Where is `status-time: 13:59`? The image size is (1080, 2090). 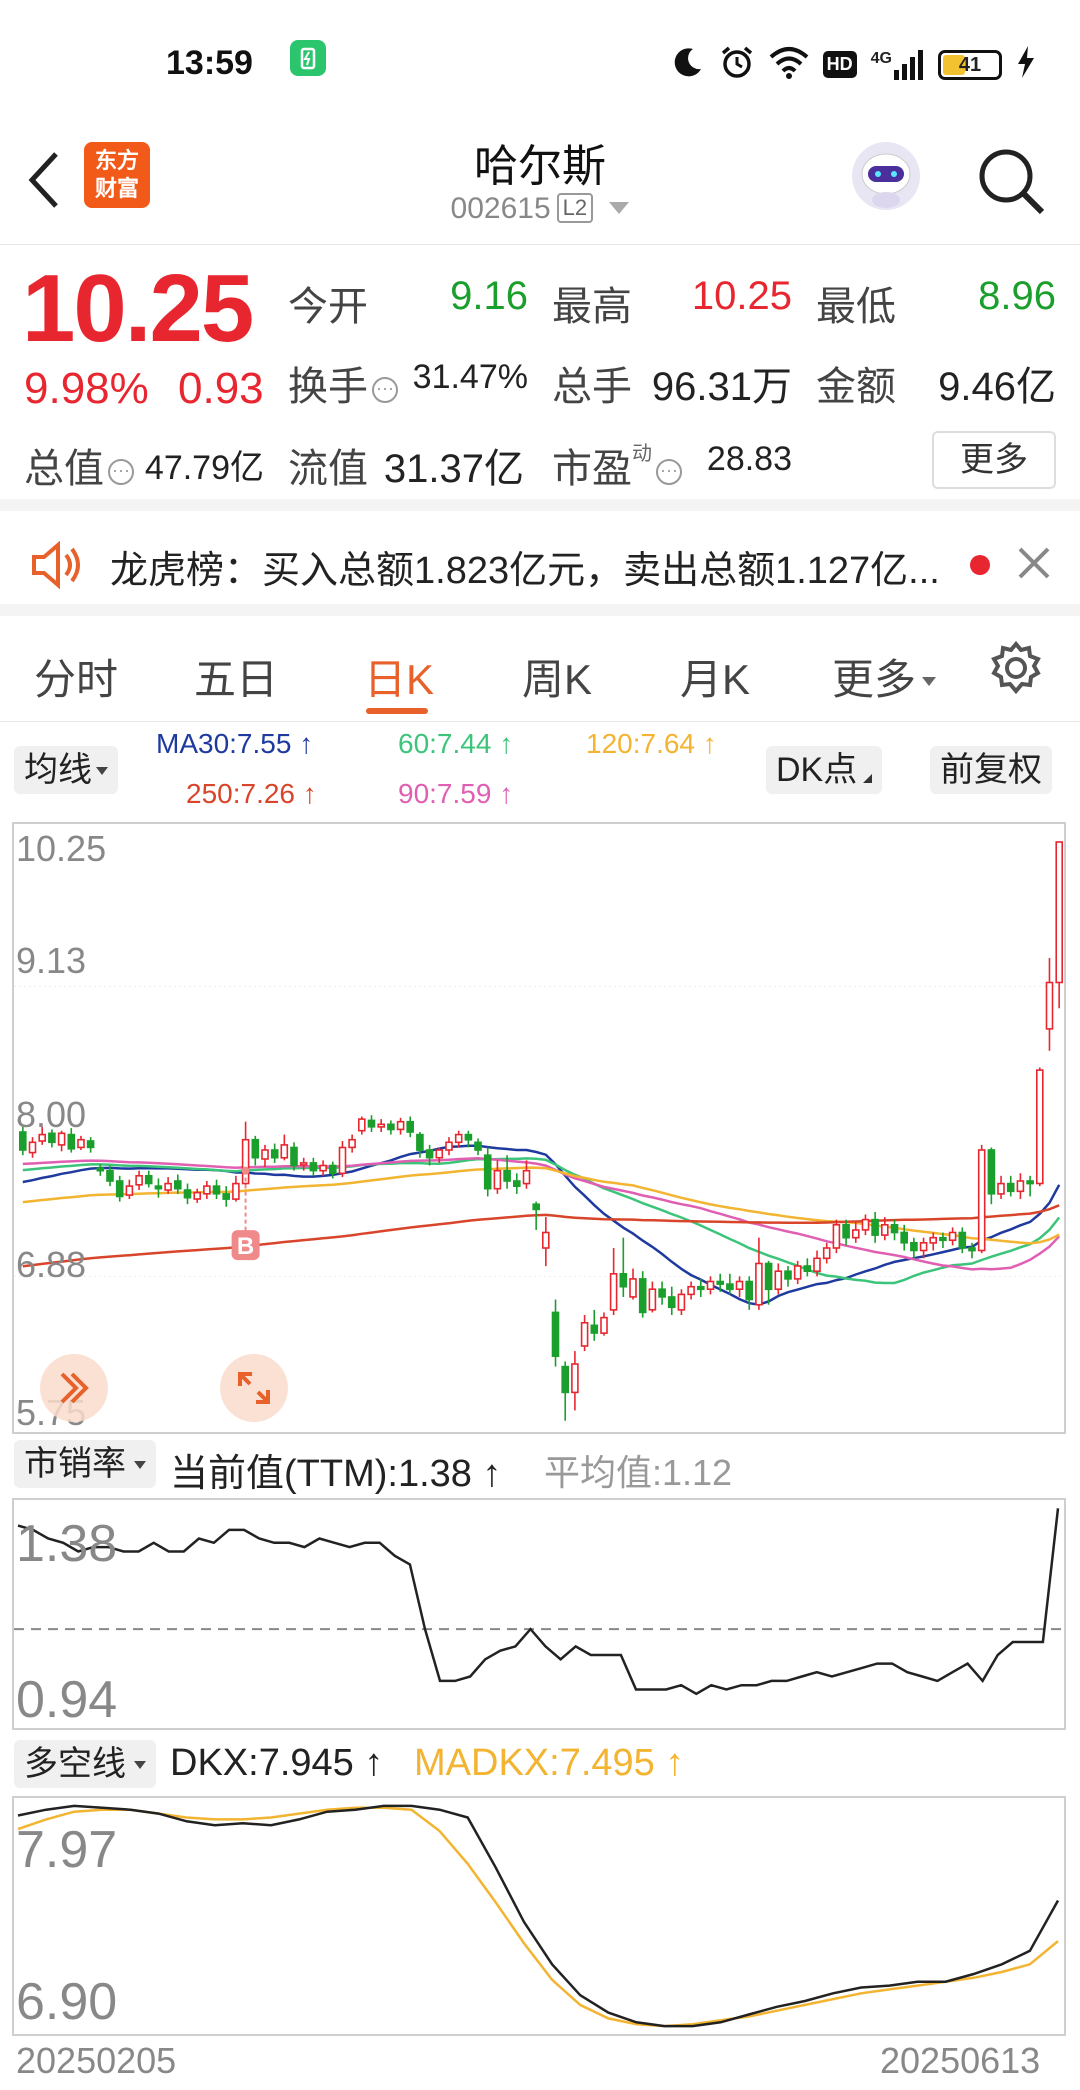 status-time: 13:59 is located at coordinates (209, 63).